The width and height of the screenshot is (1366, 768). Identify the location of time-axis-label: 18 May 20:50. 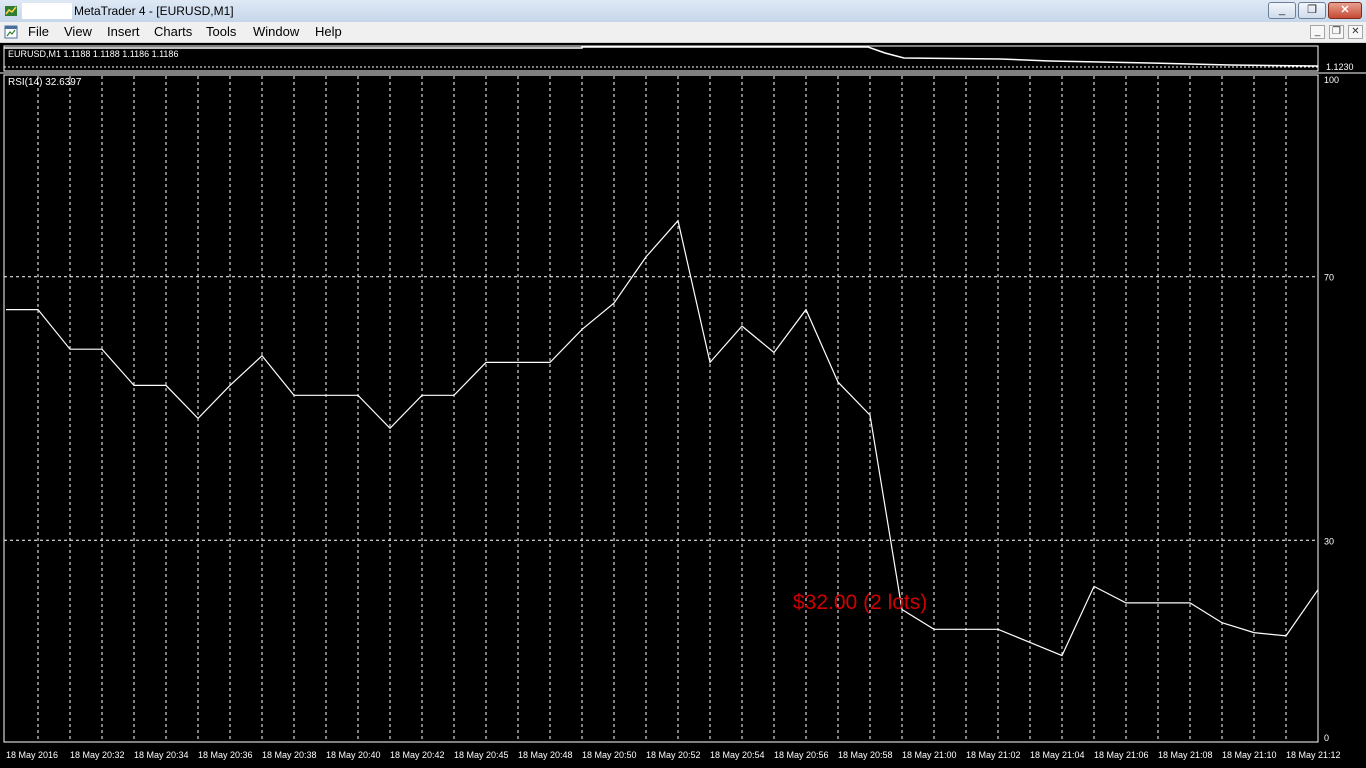
(609, 755).